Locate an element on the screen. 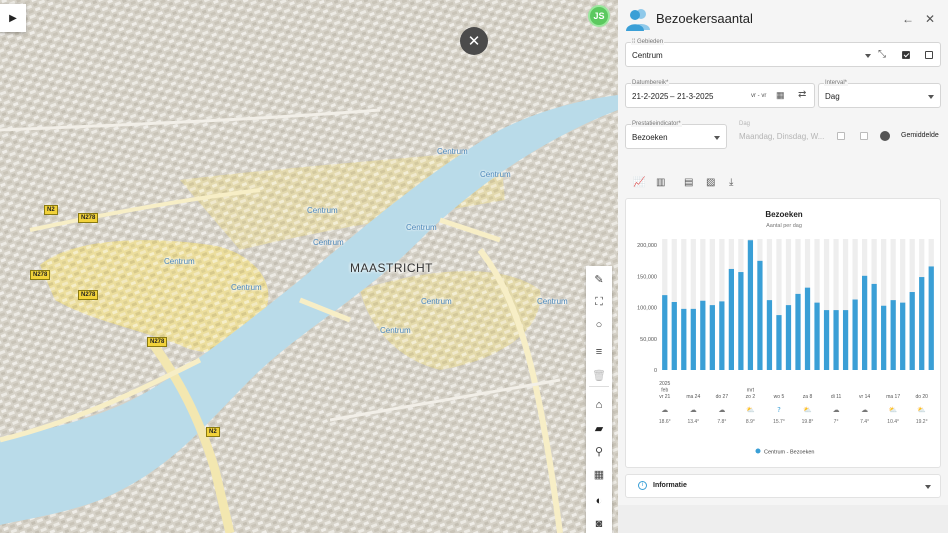  minus-circle-icon is located at coordinates (885, 136).